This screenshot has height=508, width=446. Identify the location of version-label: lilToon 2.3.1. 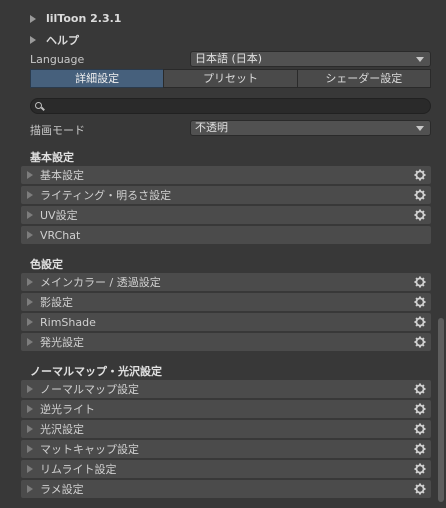
(84, 18).